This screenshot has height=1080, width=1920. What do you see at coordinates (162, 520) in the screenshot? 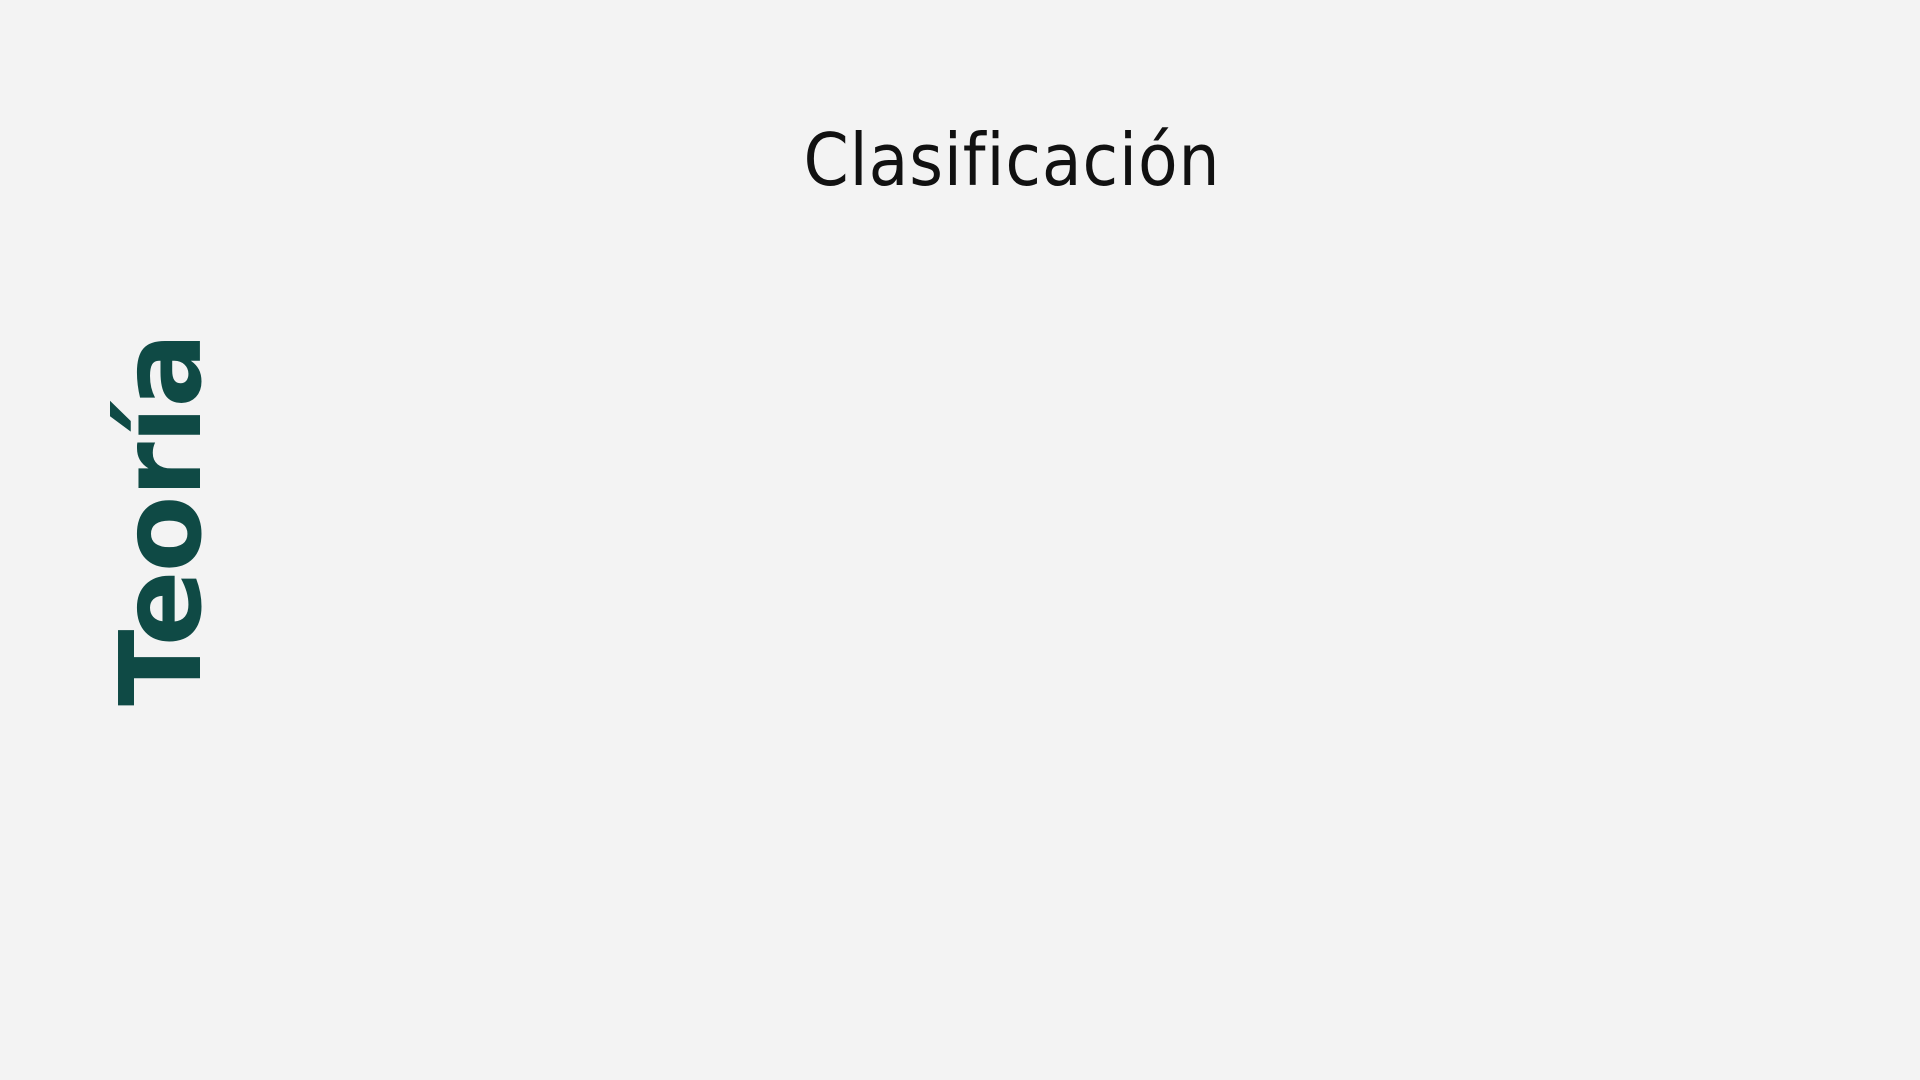
I see `section-label: Teoría` at bounding box center [162, 520].